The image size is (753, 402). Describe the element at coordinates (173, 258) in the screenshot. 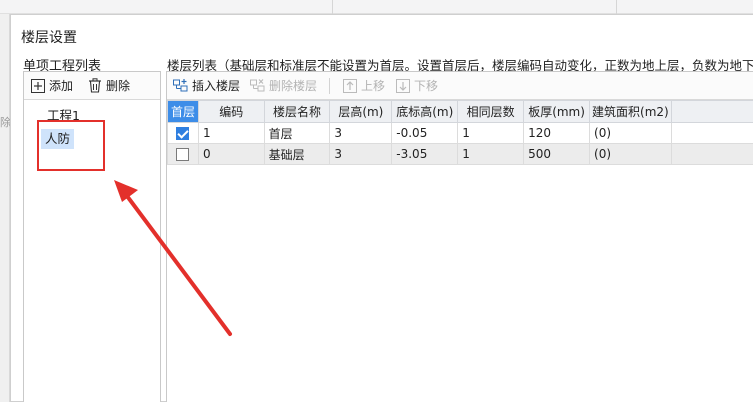

I see `annotation-arrow` at that location.